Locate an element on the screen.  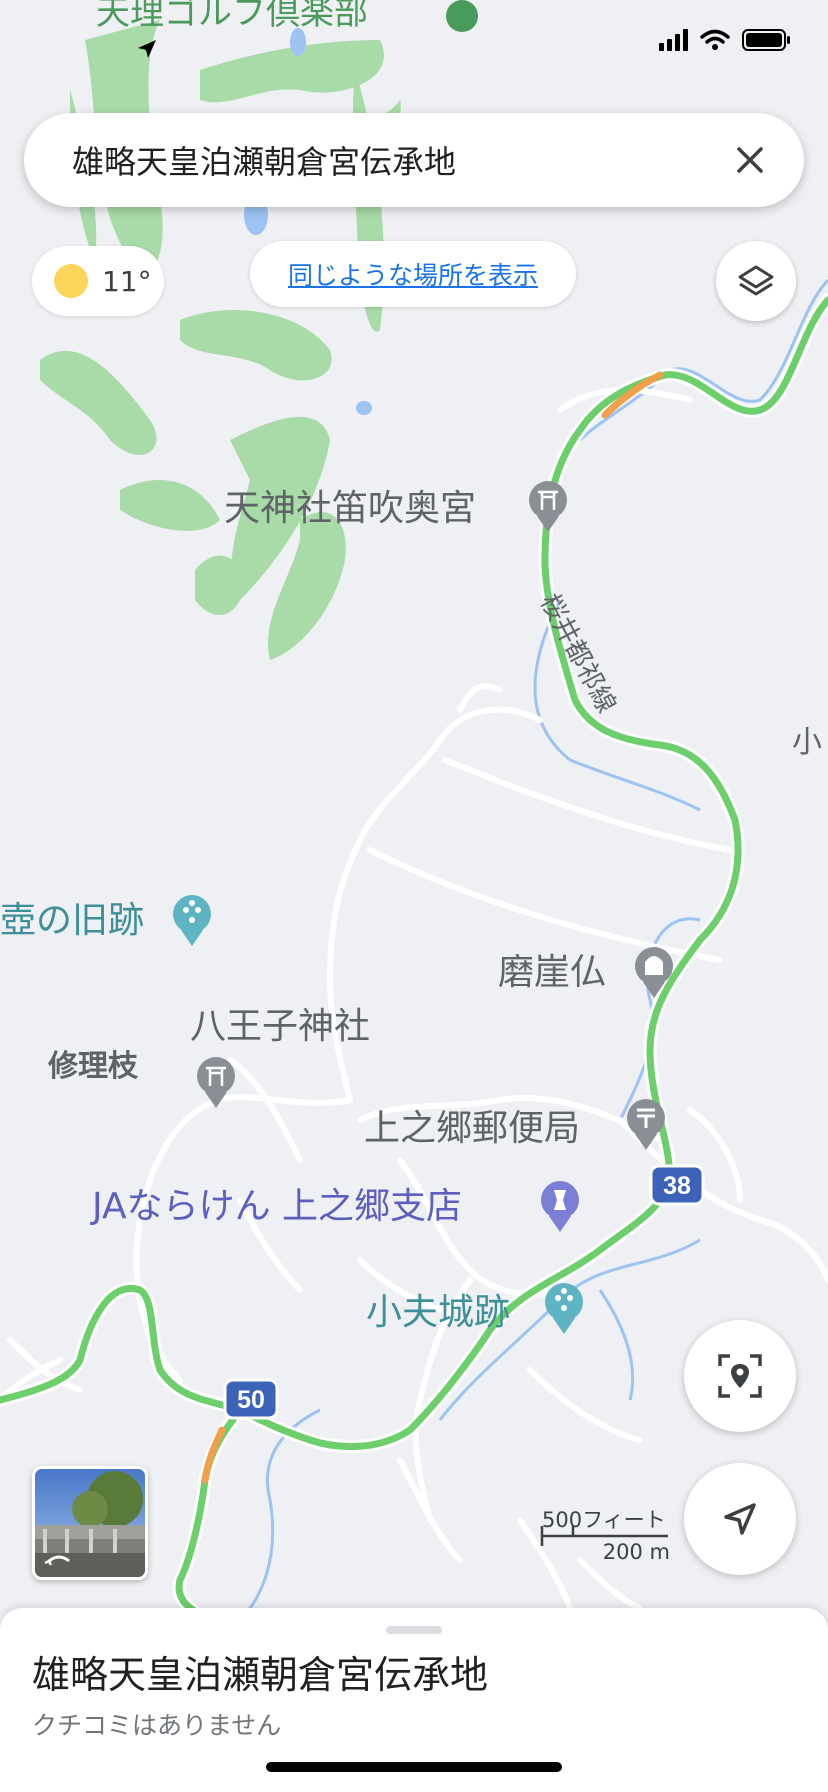
reviews-status: クチコミはありません is located at coordinates (157, 1725).